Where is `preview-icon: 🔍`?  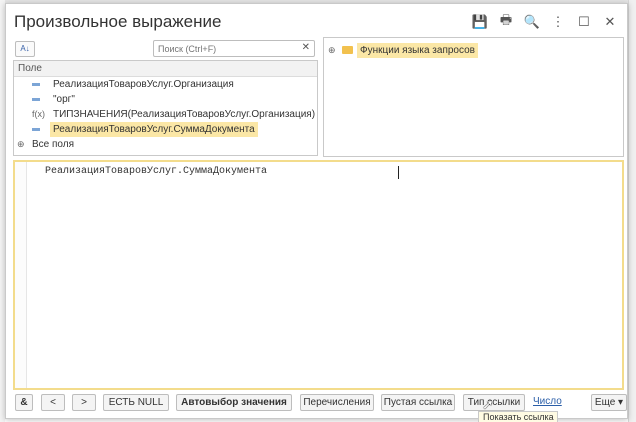
preview-icon: 🔍 is located at coordinates (532, 22).